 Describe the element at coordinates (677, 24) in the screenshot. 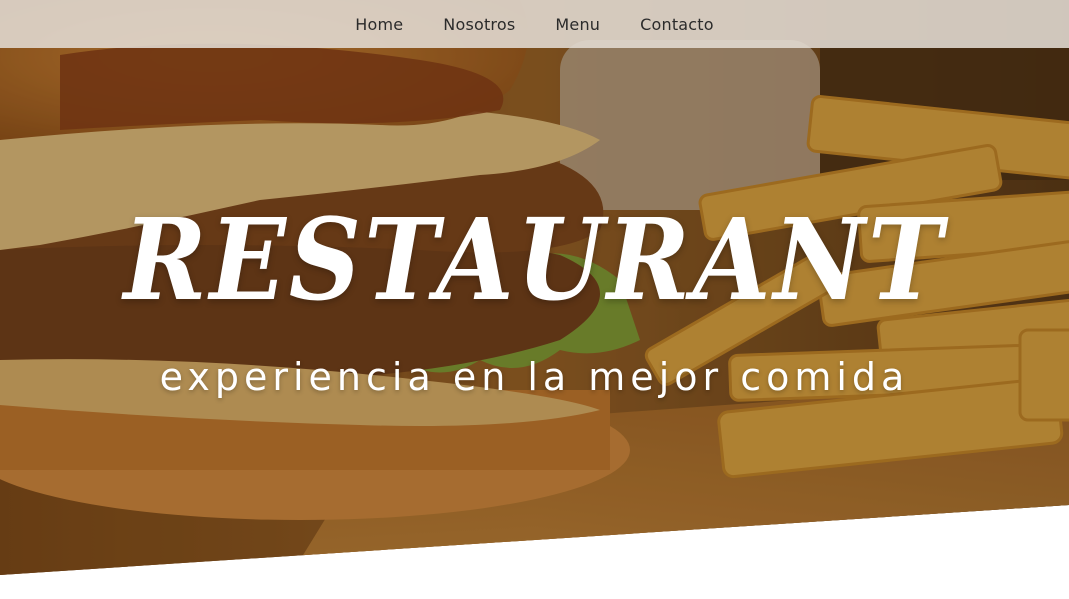

I see `nav-link-contacto: Contacto` at that location.